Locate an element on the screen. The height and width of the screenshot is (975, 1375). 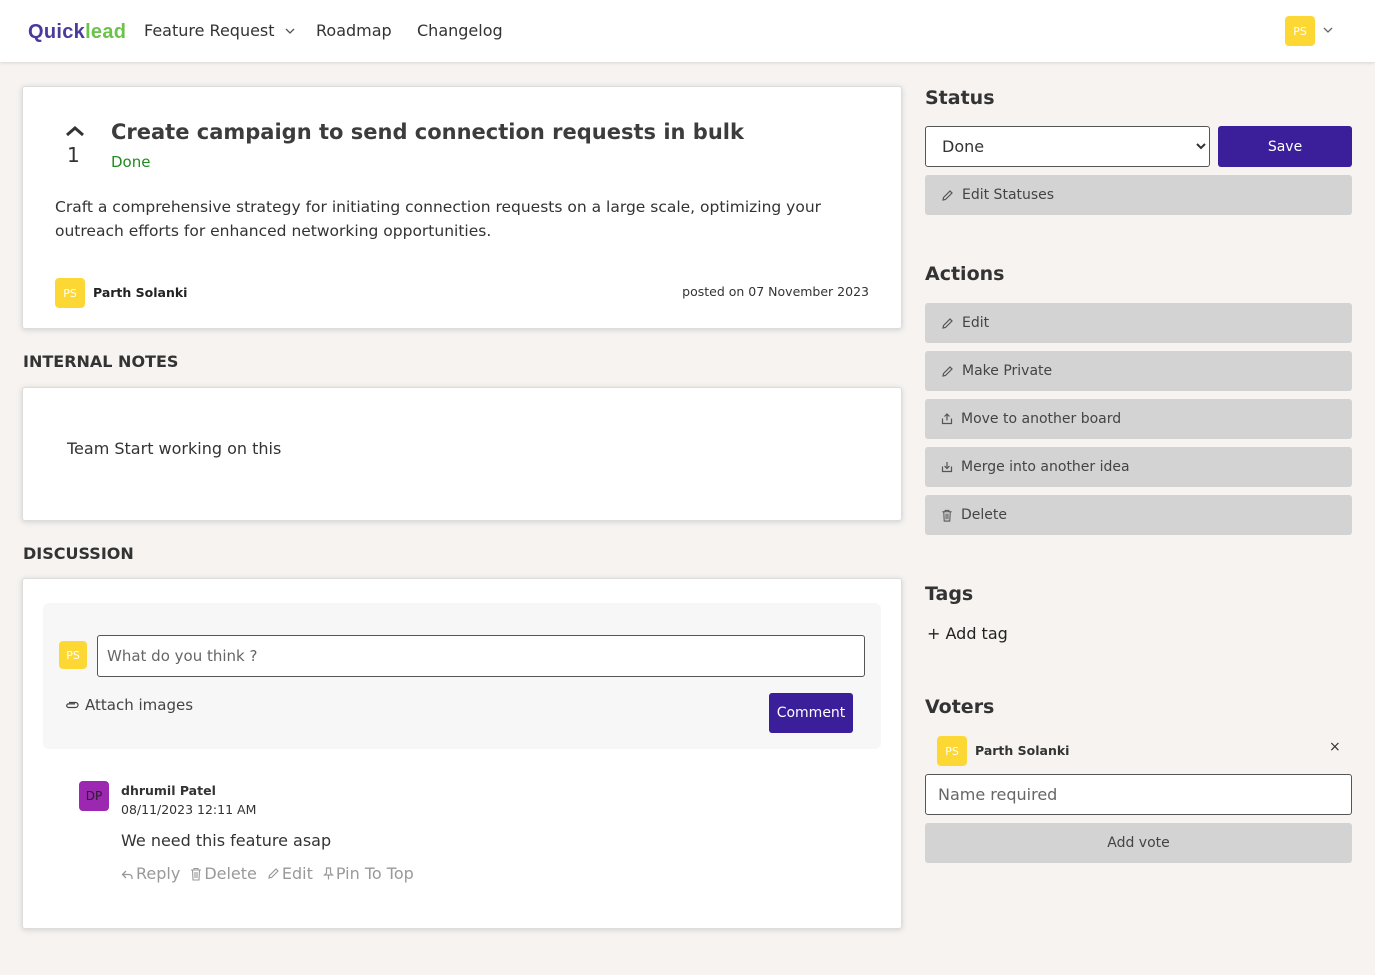
merge-download-icon is located at coordinates (947, 467).